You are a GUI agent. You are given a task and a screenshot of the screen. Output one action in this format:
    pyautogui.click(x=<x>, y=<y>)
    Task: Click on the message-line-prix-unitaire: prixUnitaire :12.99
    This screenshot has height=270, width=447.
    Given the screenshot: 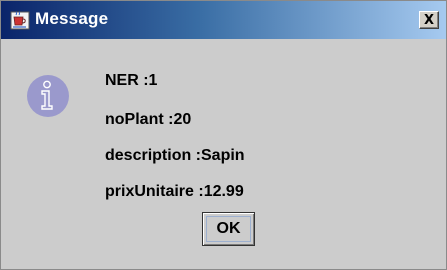 What is the action you would take?
    pyautogui.click(x=174, y=191)
    